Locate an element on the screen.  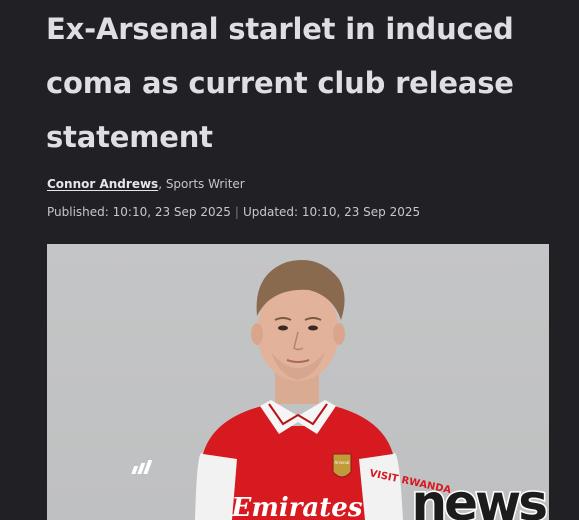
published-date: Published: 10:10, 23 Sep 2025 is located at coordinates (139, 212).